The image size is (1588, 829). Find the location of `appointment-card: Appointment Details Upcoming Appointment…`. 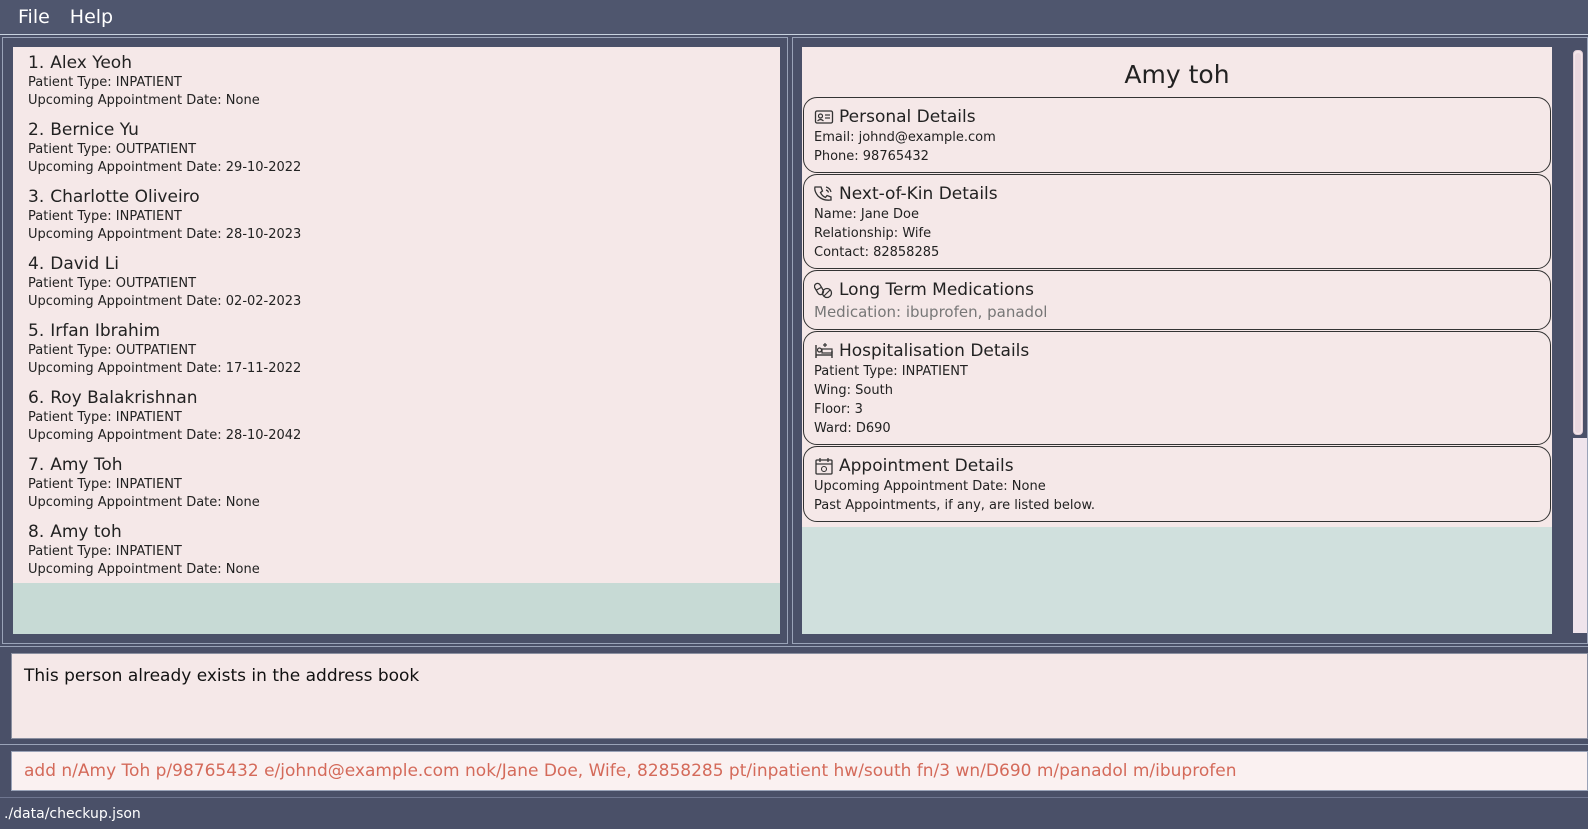

appointment-card: Appointment Details Upcoming Appointment… is located at coordinates (1177, 484).